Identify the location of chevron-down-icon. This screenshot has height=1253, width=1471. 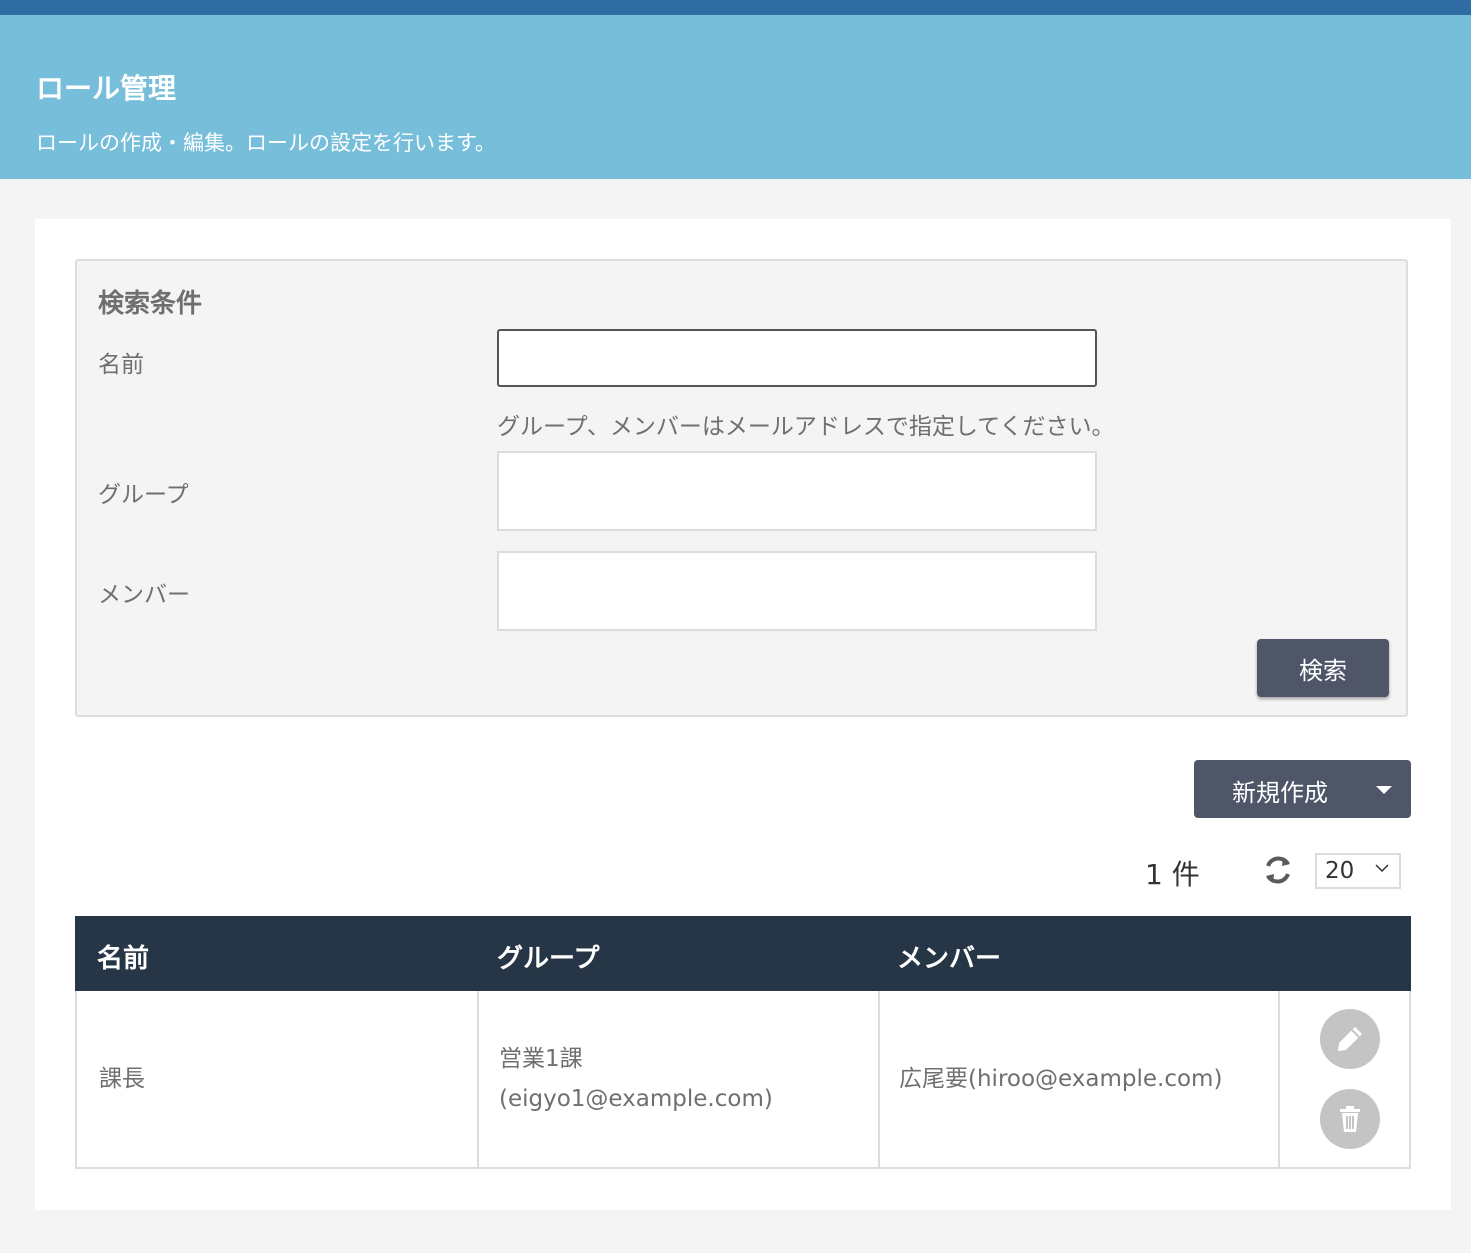
(1382, 868).